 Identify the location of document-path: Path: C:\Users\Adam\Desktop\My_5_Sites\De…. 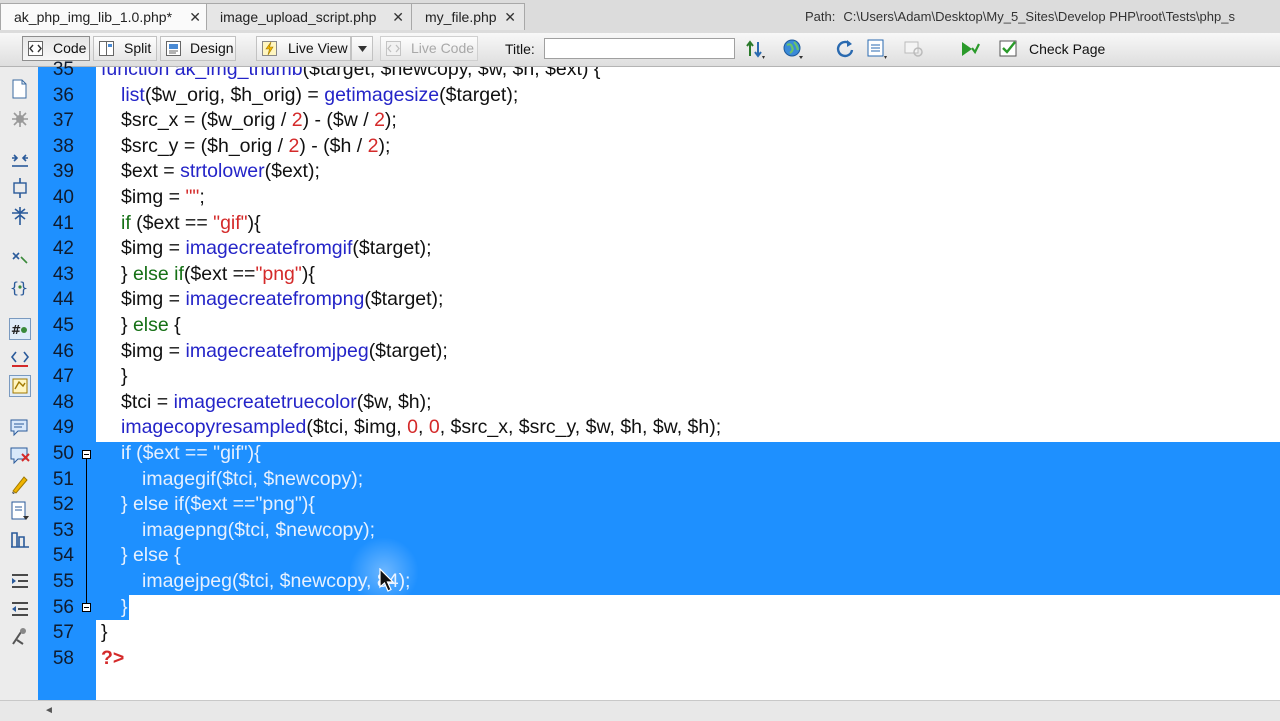
(1020, 16).